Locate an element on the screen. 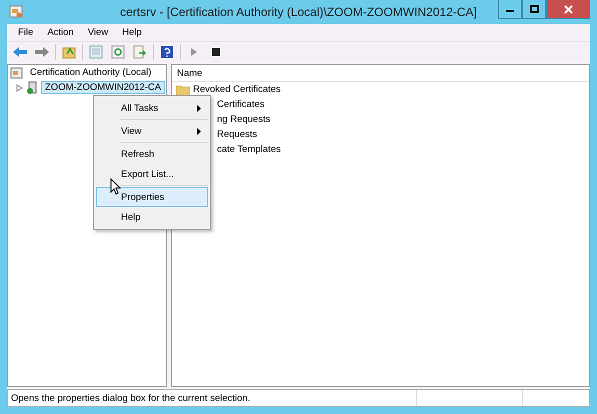  close-icon is located at coordinates (568, 9).